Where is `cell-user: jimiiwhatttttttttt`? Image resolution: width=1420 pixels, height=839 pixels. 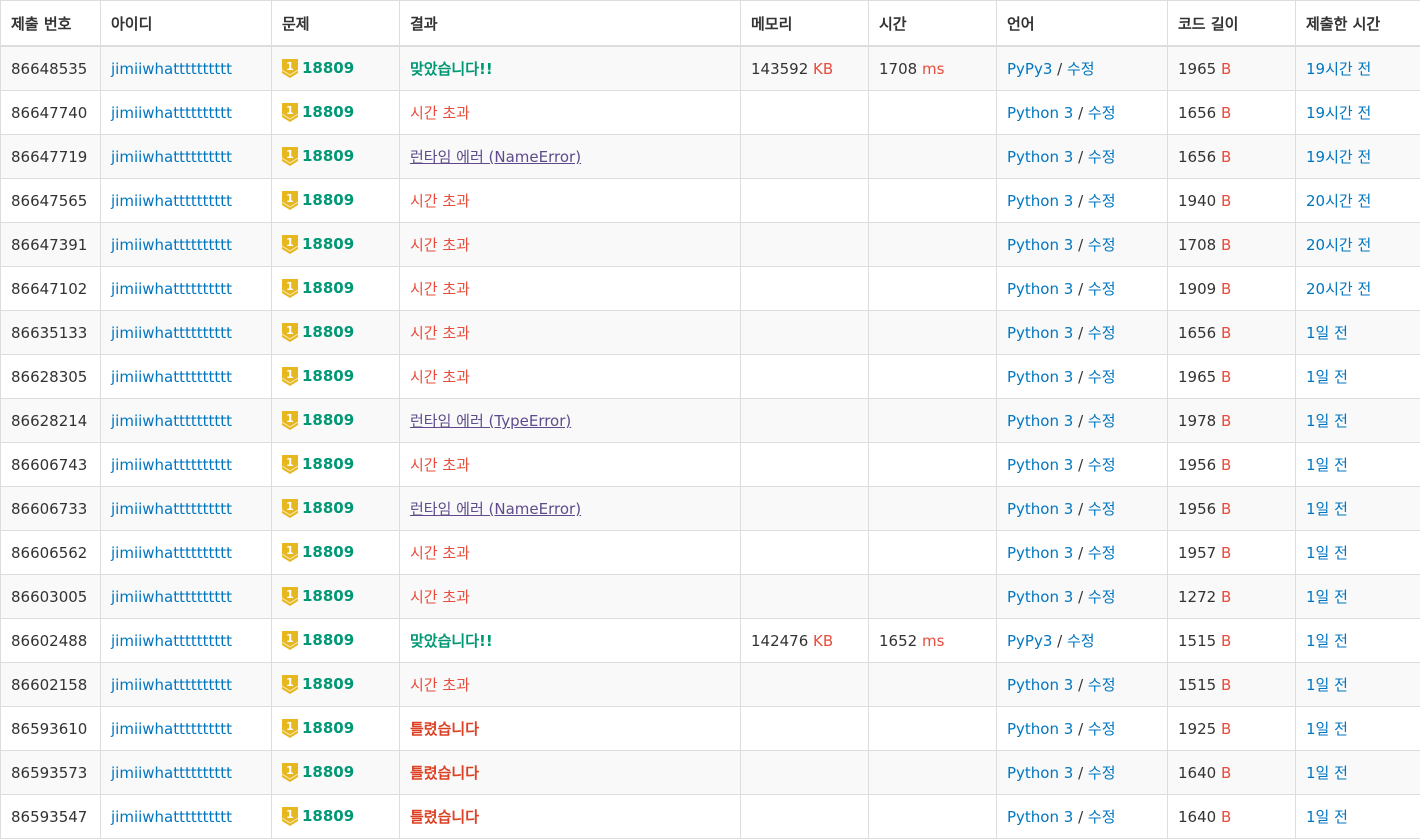
cell-user: jimiiwhatttttttttt is located at coordinates (186, 509).